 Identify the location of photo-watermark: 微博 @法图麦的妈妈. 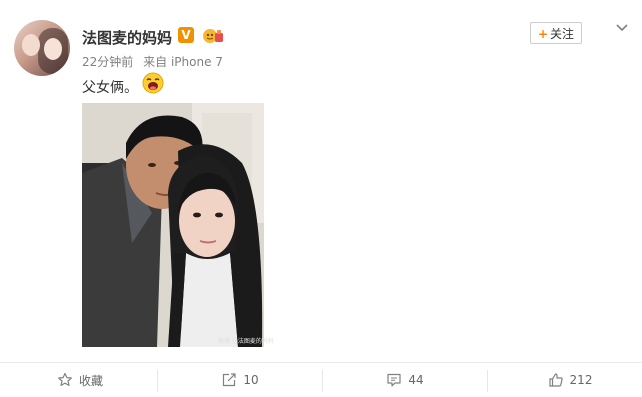
(246, 341).